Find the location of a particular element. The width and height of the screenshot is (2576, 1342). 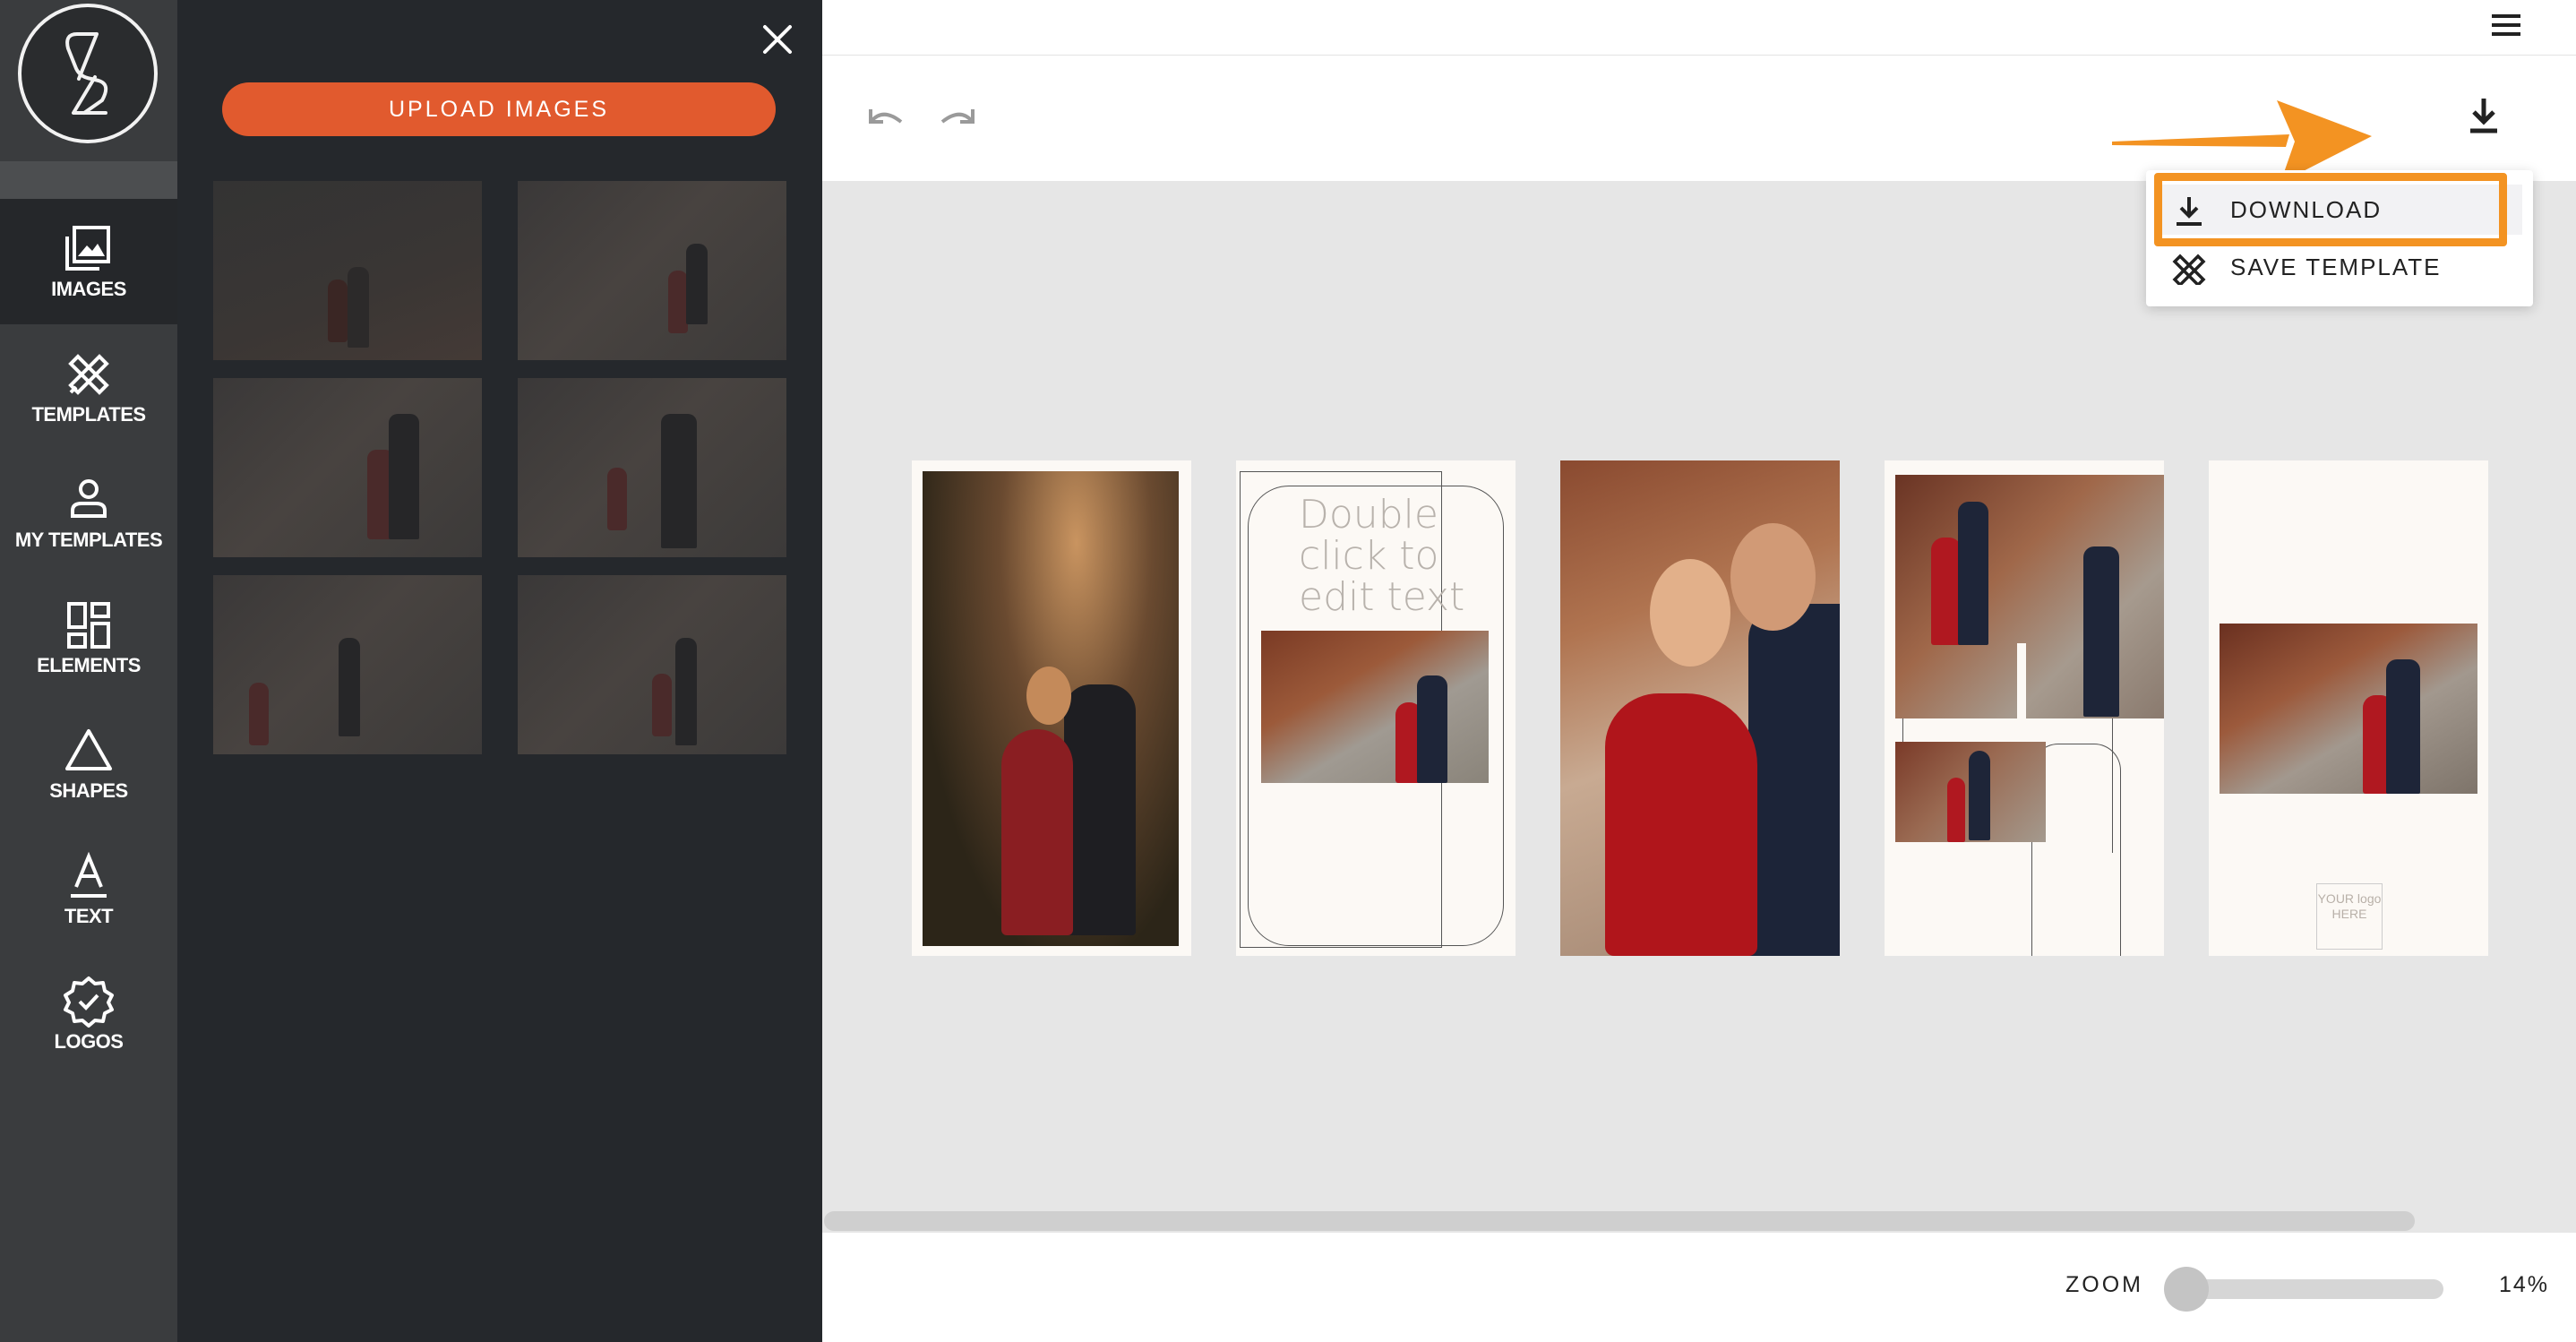

sidebar-item-label: TEMPLATES is located at coordinates (88, 414).